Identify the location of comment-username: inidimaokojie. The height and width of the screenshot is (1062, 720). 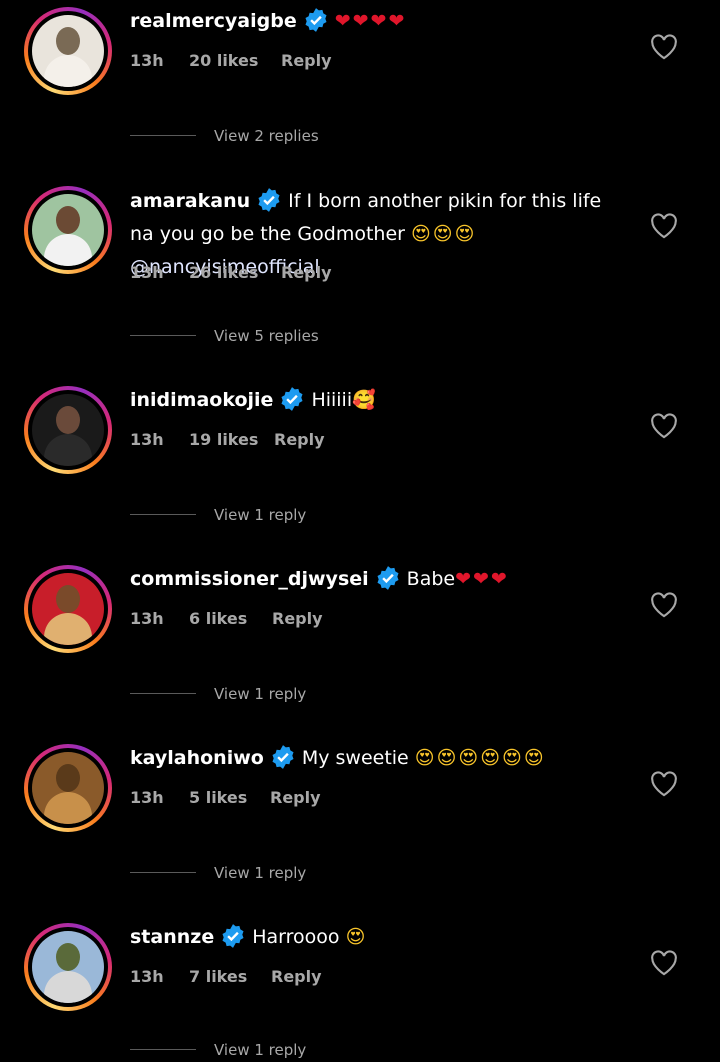
(201, 400).